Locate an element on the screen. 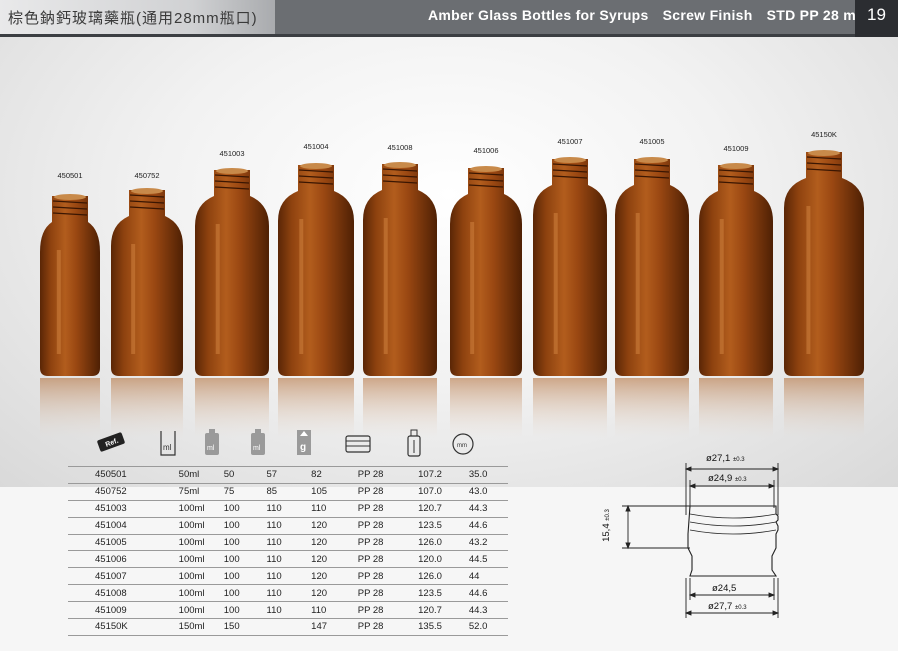 The height and width of the screenshot is (651, 898). dim-neck-diameter: ø24,5 is located at coordinates (724, 588).